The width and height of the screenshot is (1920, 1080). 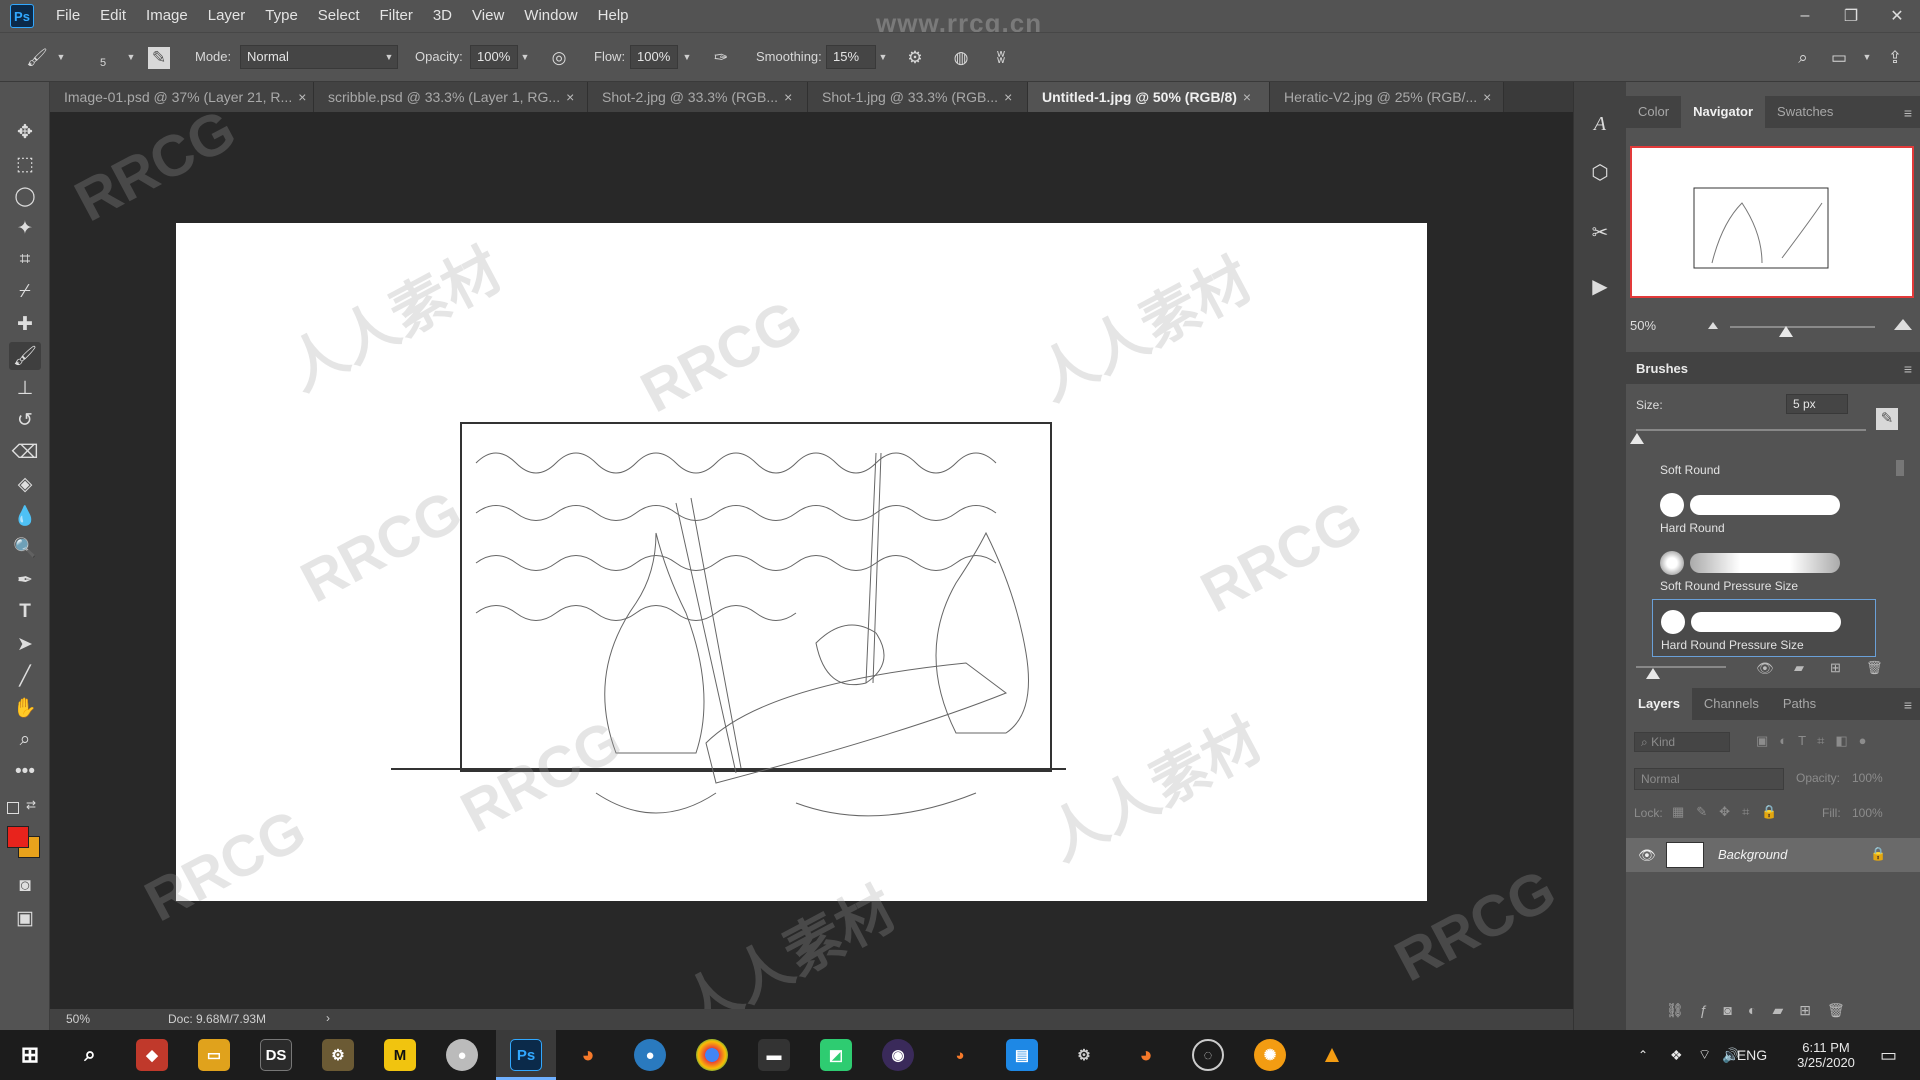 I want to click on lasso-tool-icon: ◯, so click(x=25, y=196).